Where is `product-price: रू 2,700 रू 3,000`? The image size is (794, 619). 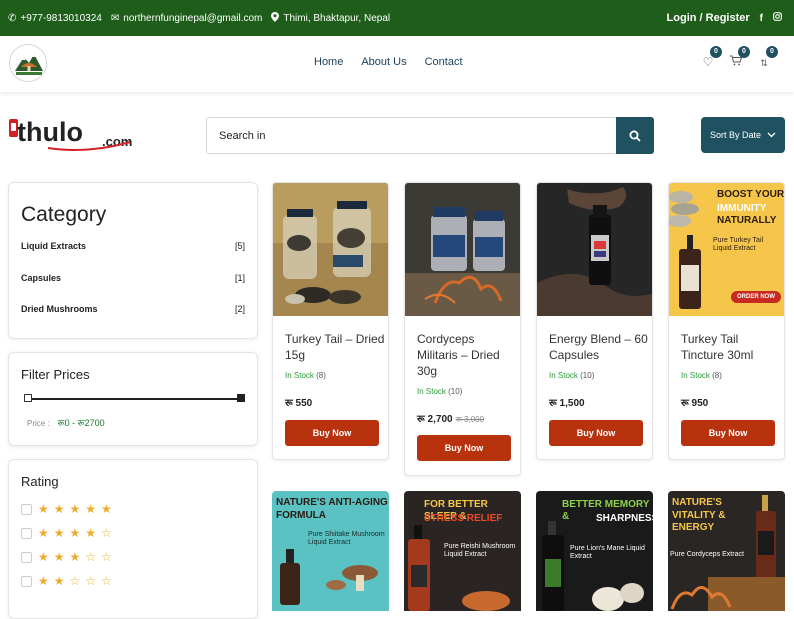 product-price: रू 2,700 रू 3,000 is located at coordinates (450, 418).